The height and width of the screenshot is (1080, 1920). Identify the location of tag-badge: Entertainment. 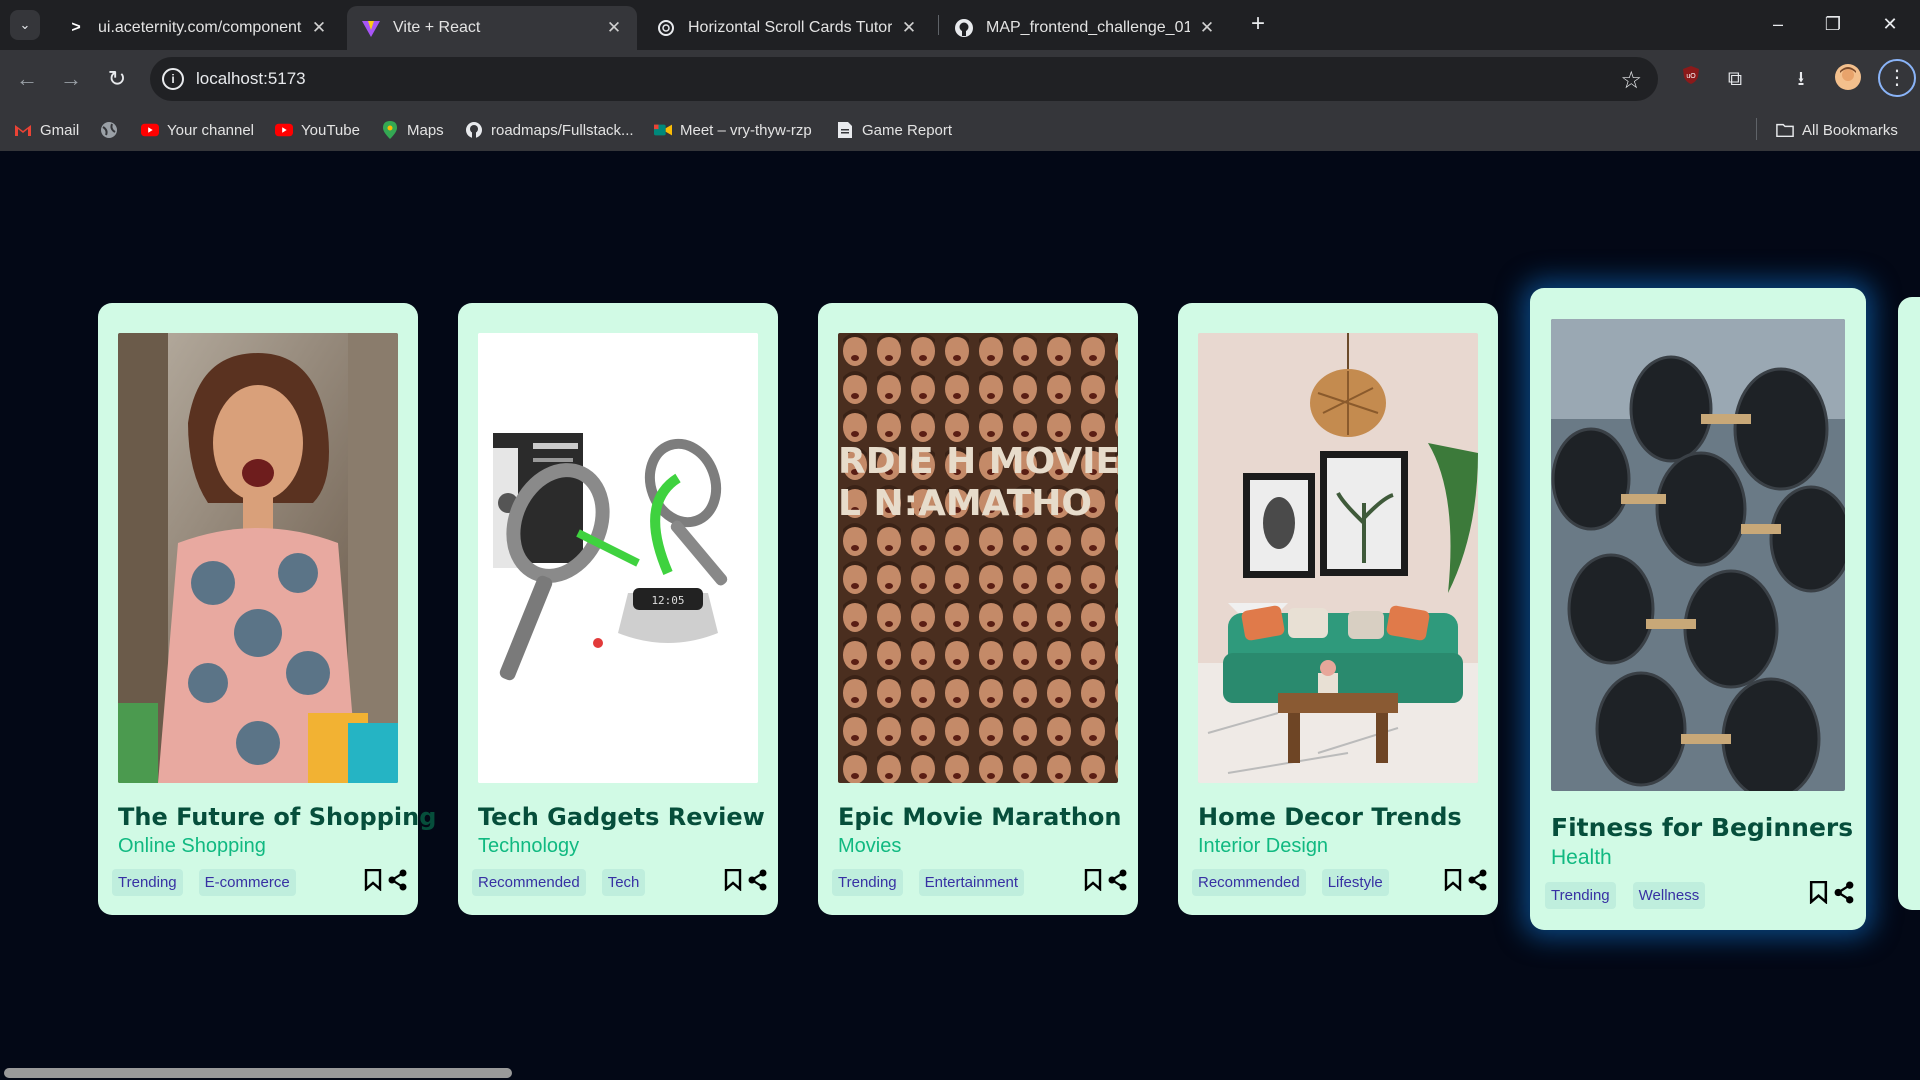
(971, 882).